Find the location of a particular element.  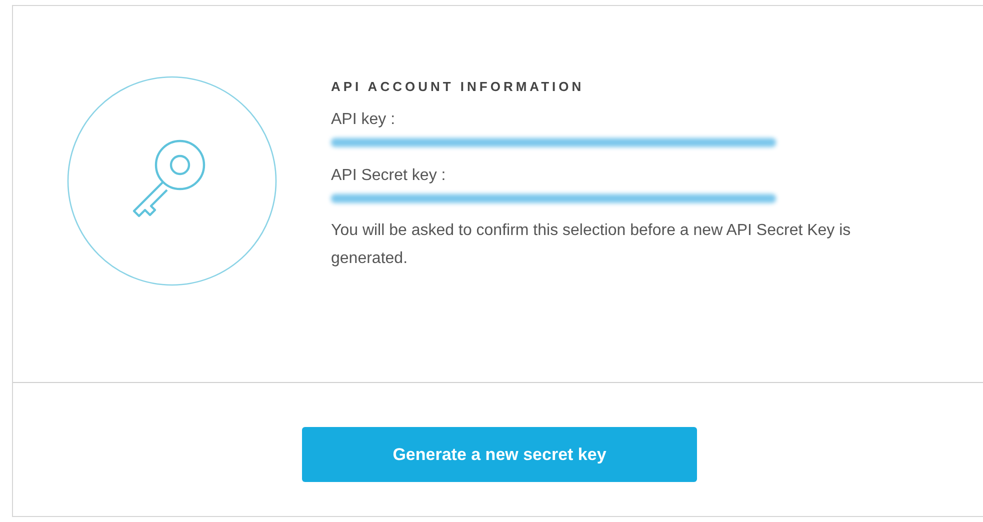

confirmation-note: You will be asked to confirm this selection before a new API Secret Key is generated. is located at coordinates (591, 245).